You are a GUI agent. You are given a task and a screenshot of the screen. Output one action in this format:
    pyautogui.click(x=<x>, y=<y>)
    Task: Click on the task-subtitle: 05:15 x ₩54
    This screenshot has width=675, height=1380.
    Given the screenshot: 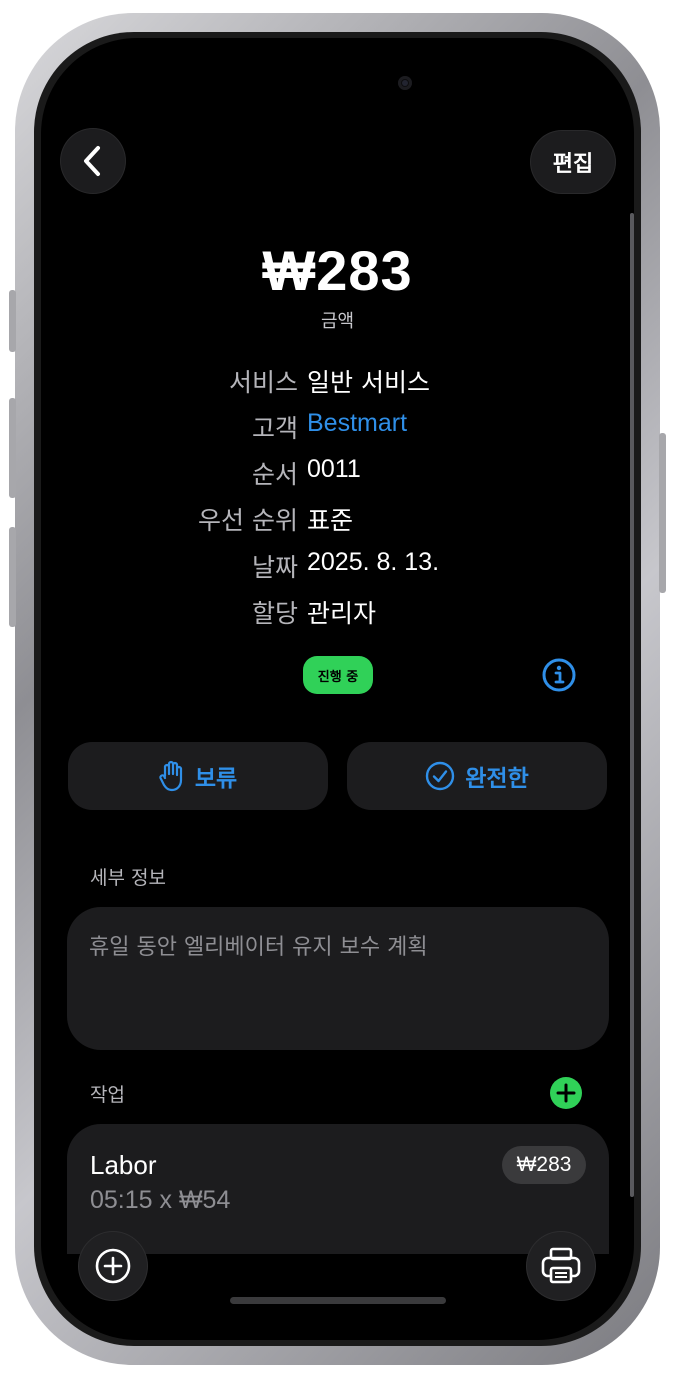 What is the action you would take?
    pyautogui.click(x=160, y=1200)
    